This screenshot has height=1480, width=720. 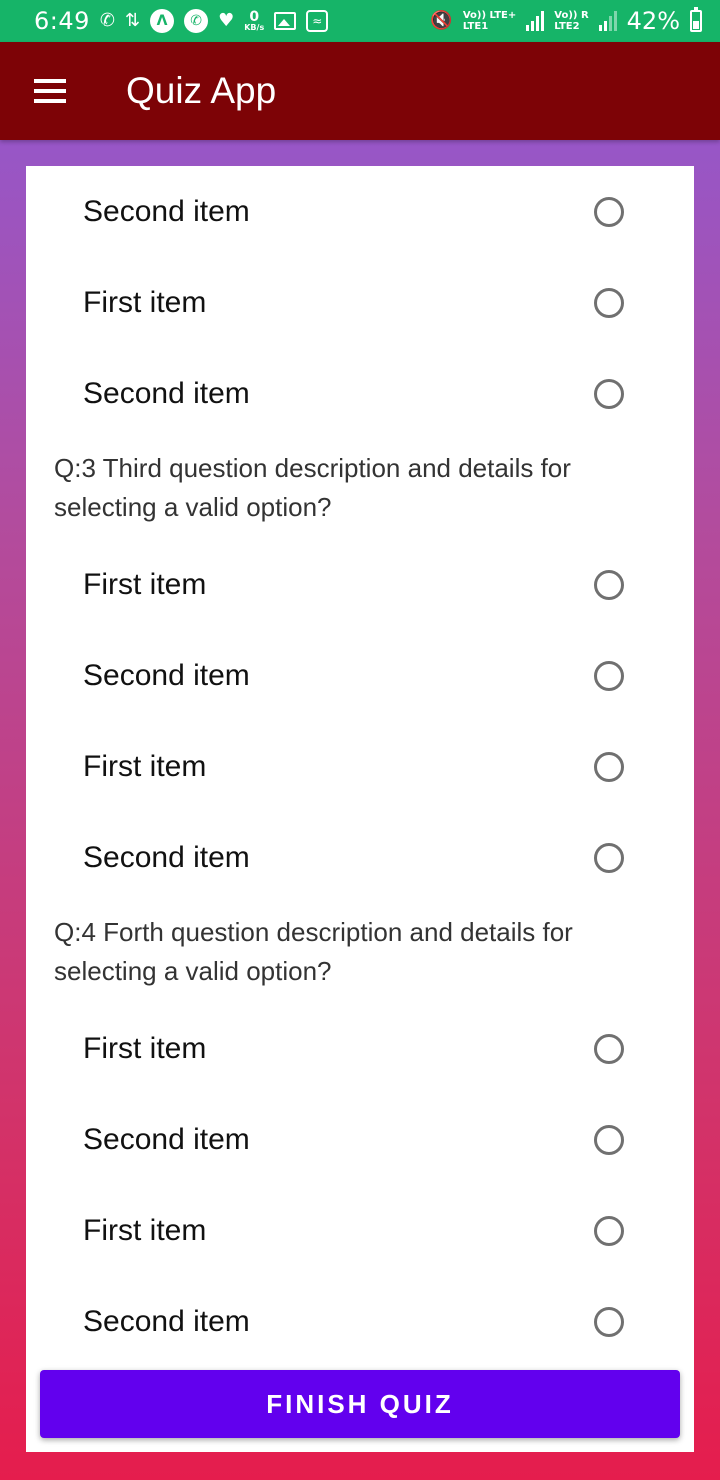 What do you see at coordinates (254, 17) in the screenshot?
I see `network-speed-value: 0` at bounding box center [254, 17].